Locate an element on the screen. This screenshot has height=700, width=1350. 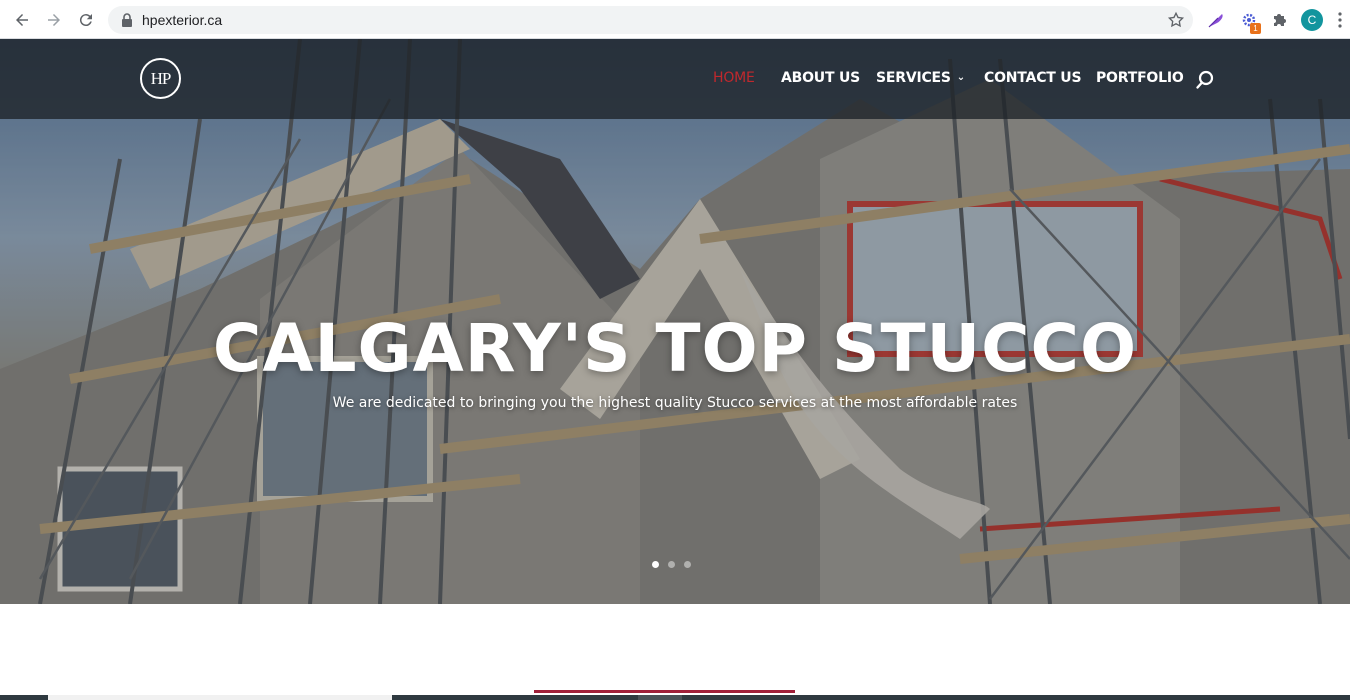
lock-icon is located at coordinates (127, 20).